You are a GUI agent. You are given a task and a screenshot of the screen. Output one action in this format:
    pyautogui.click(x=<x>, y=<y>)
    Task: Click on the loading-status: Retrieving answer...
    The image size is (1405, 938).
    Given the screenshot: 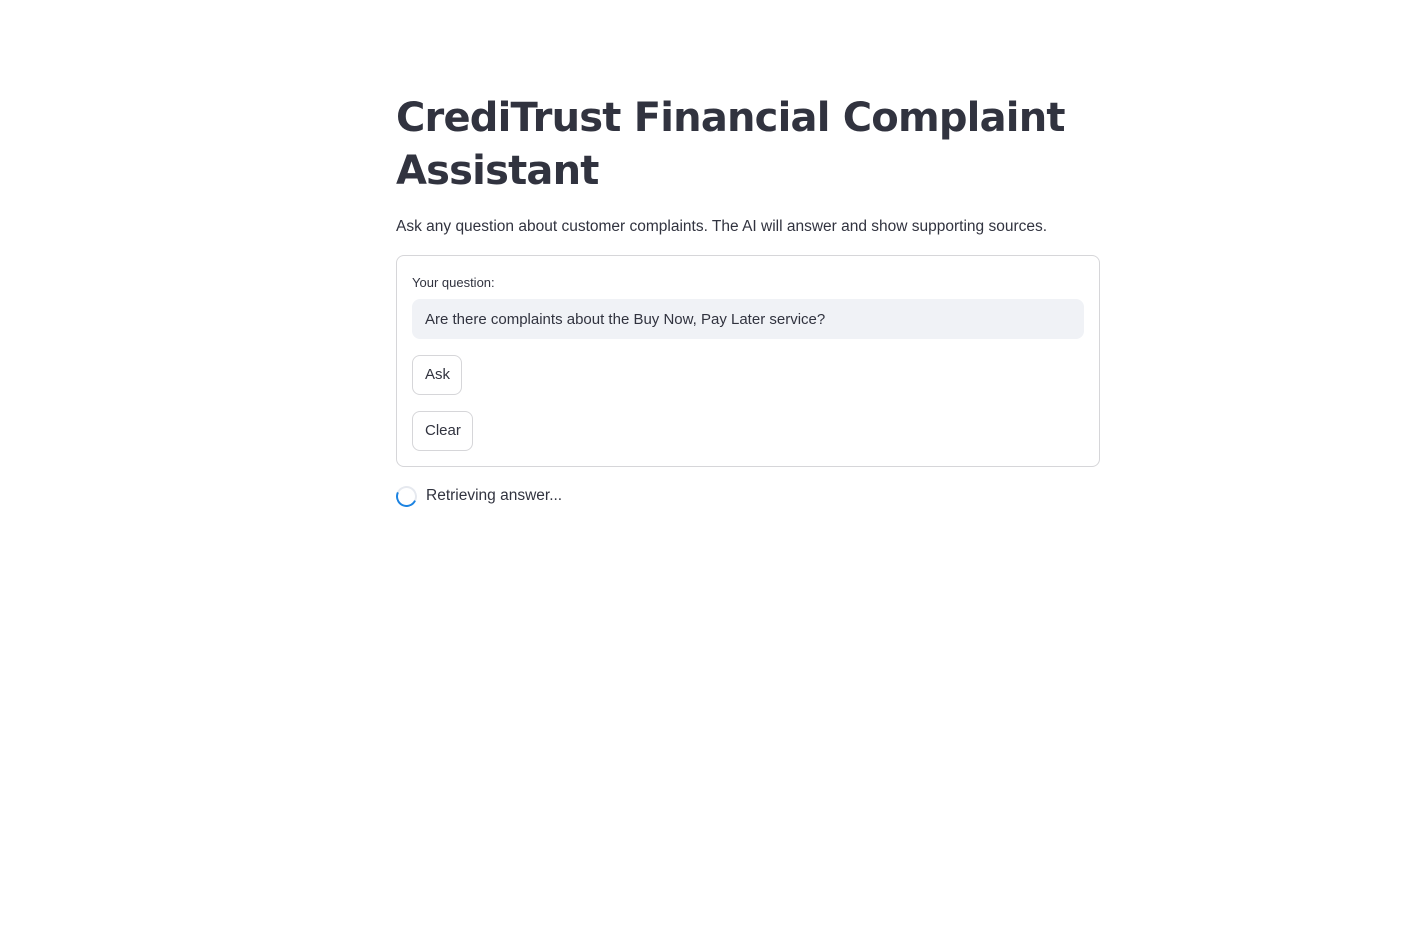 What is the action you would take?
    pyautogui.click(x=478, y=496)
    